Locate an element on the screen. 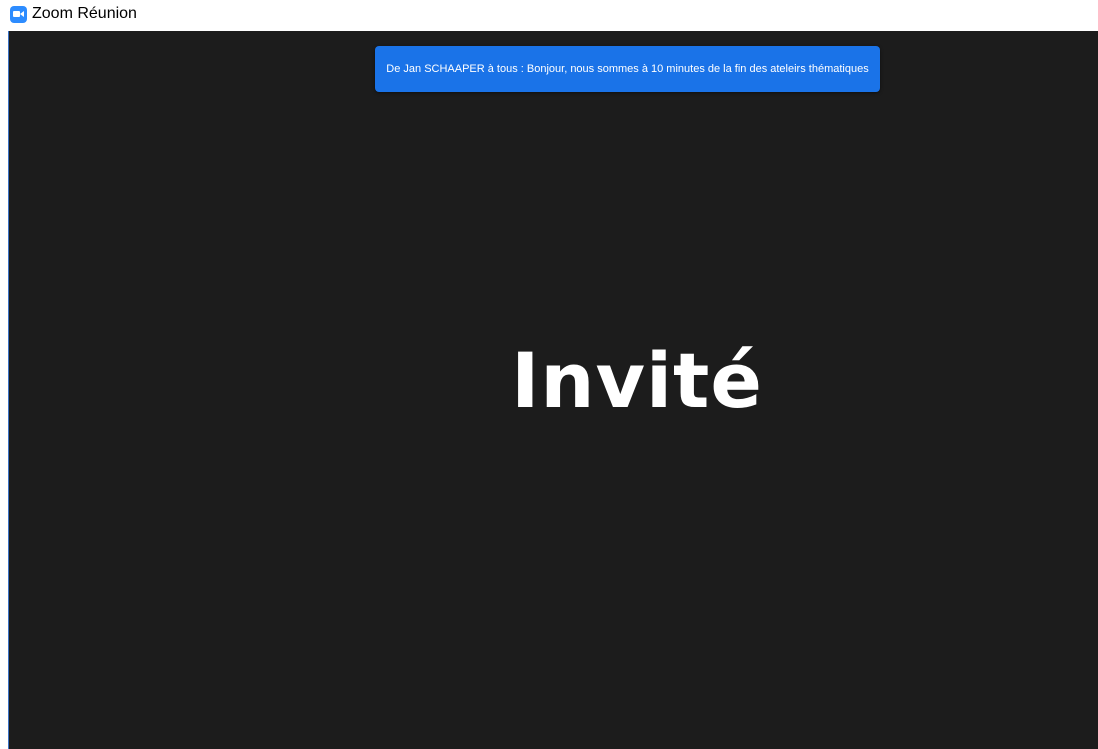 Image resolution: width=1098 pixels, height=749 pixels. participant-name: Invité is located at coordinates (637, 380).